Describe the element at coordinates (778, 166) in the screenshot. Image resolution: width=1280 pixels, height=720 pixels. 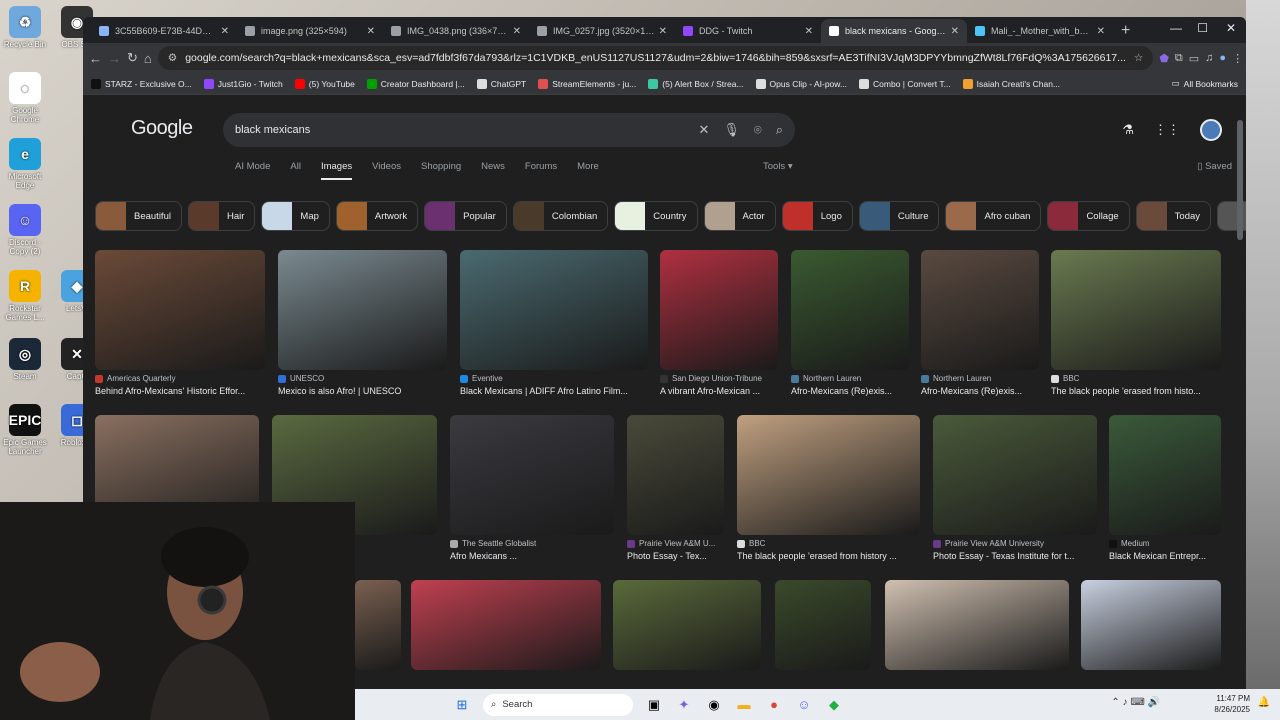
I see `tools-button: Tools ▾` at that location.